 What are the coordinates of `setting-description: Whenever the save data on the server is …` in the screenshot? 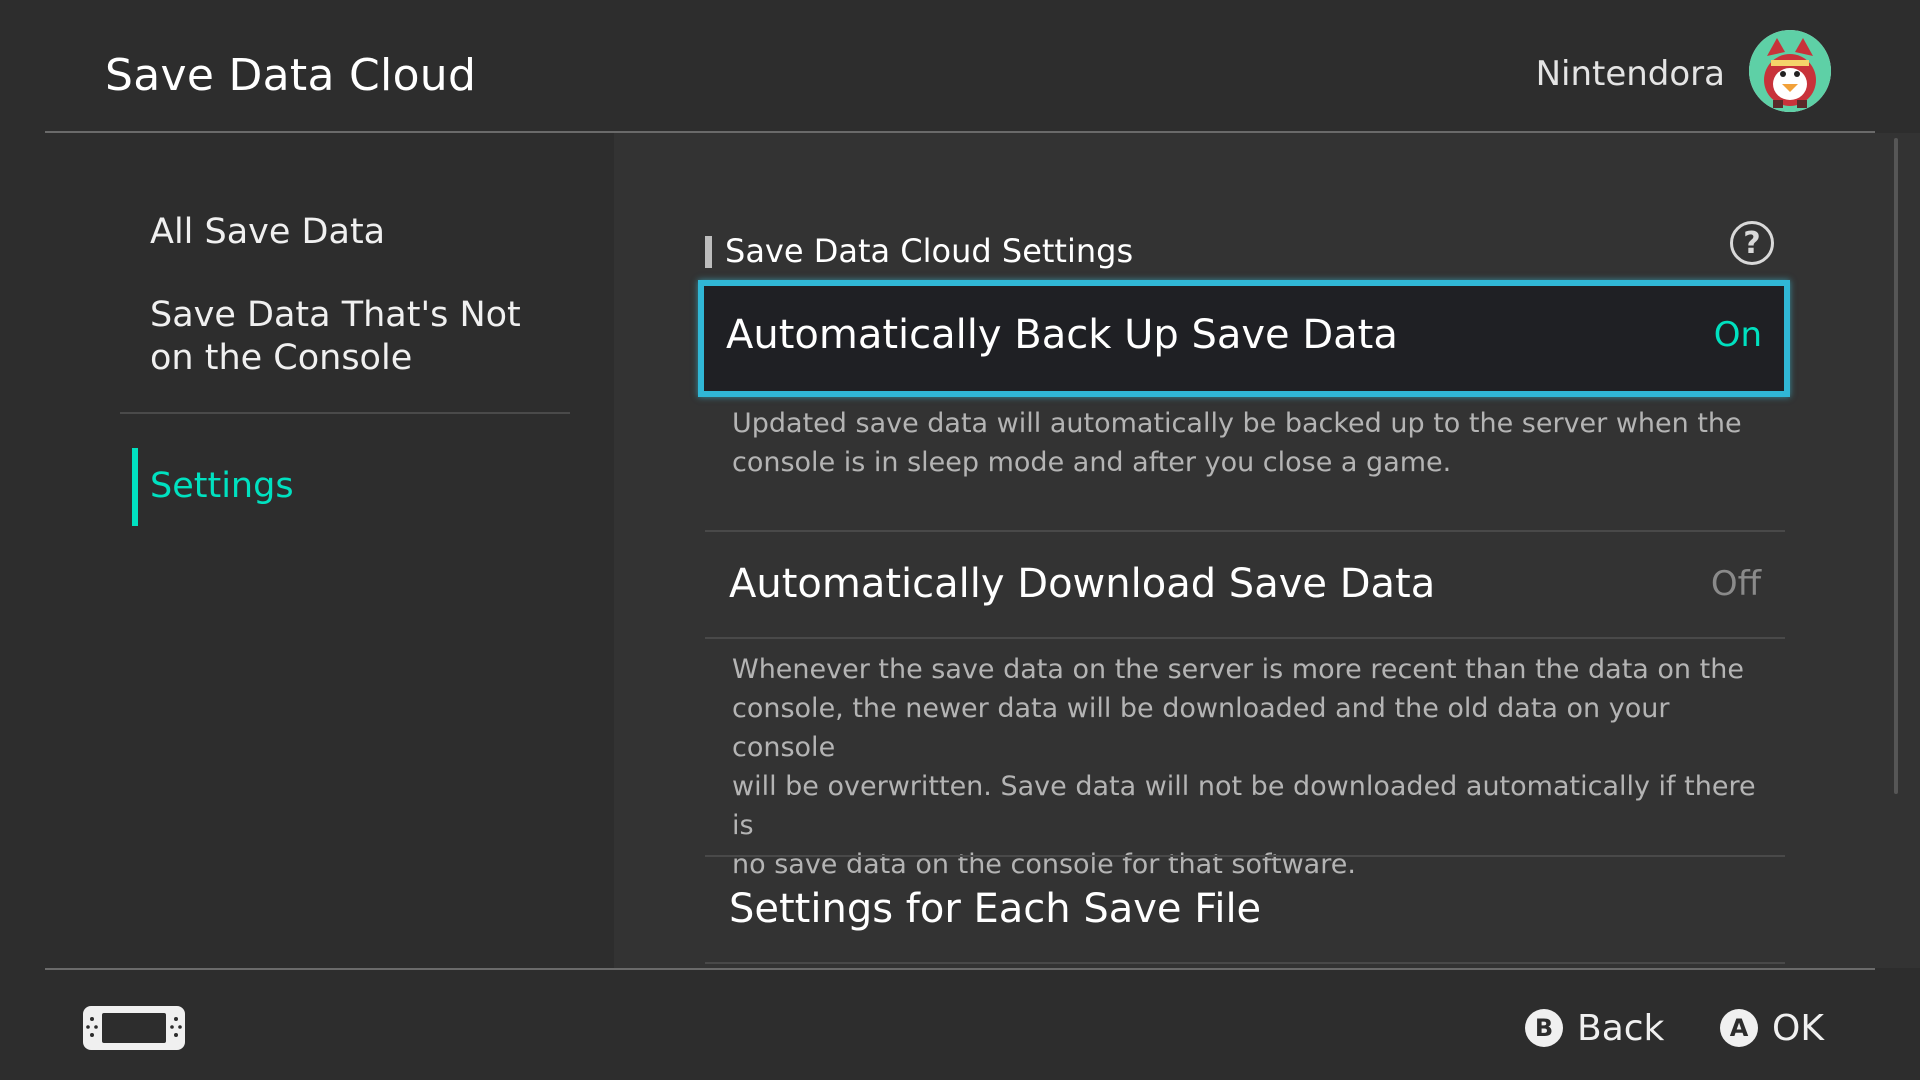 It's located at (1252, 767).